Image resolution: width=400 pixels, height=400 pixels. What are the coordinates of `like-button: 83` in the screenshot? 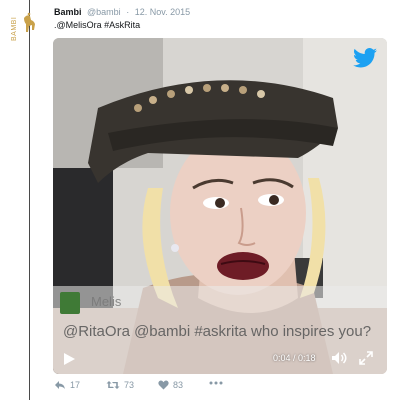 It's located at (170, 385).